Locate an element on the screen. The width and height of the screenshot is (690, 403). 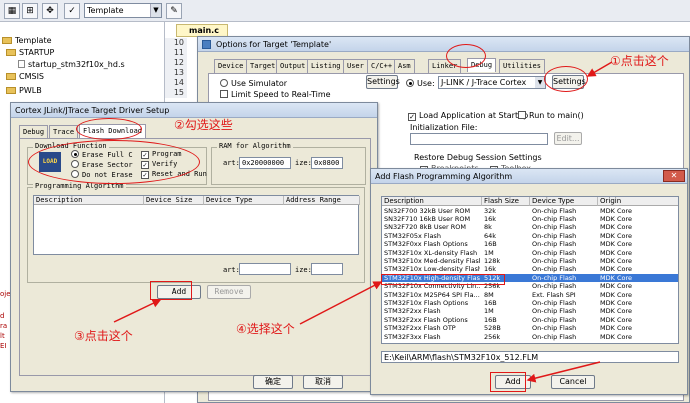
close-icon: ✕ is located at coordinates (674, 176).